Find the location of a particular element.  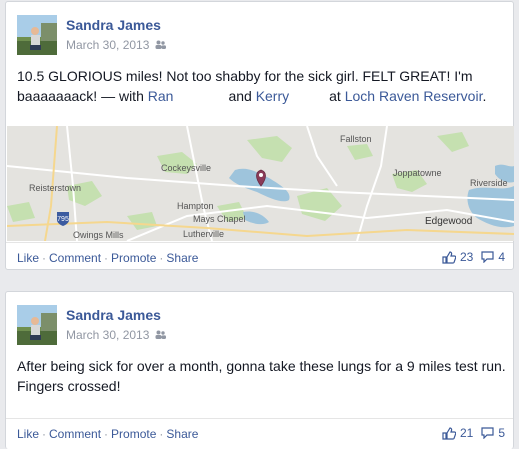

post-actions-bar: Like · Comment · Promote · Share 23 4 is located at coordinates (259, 257).